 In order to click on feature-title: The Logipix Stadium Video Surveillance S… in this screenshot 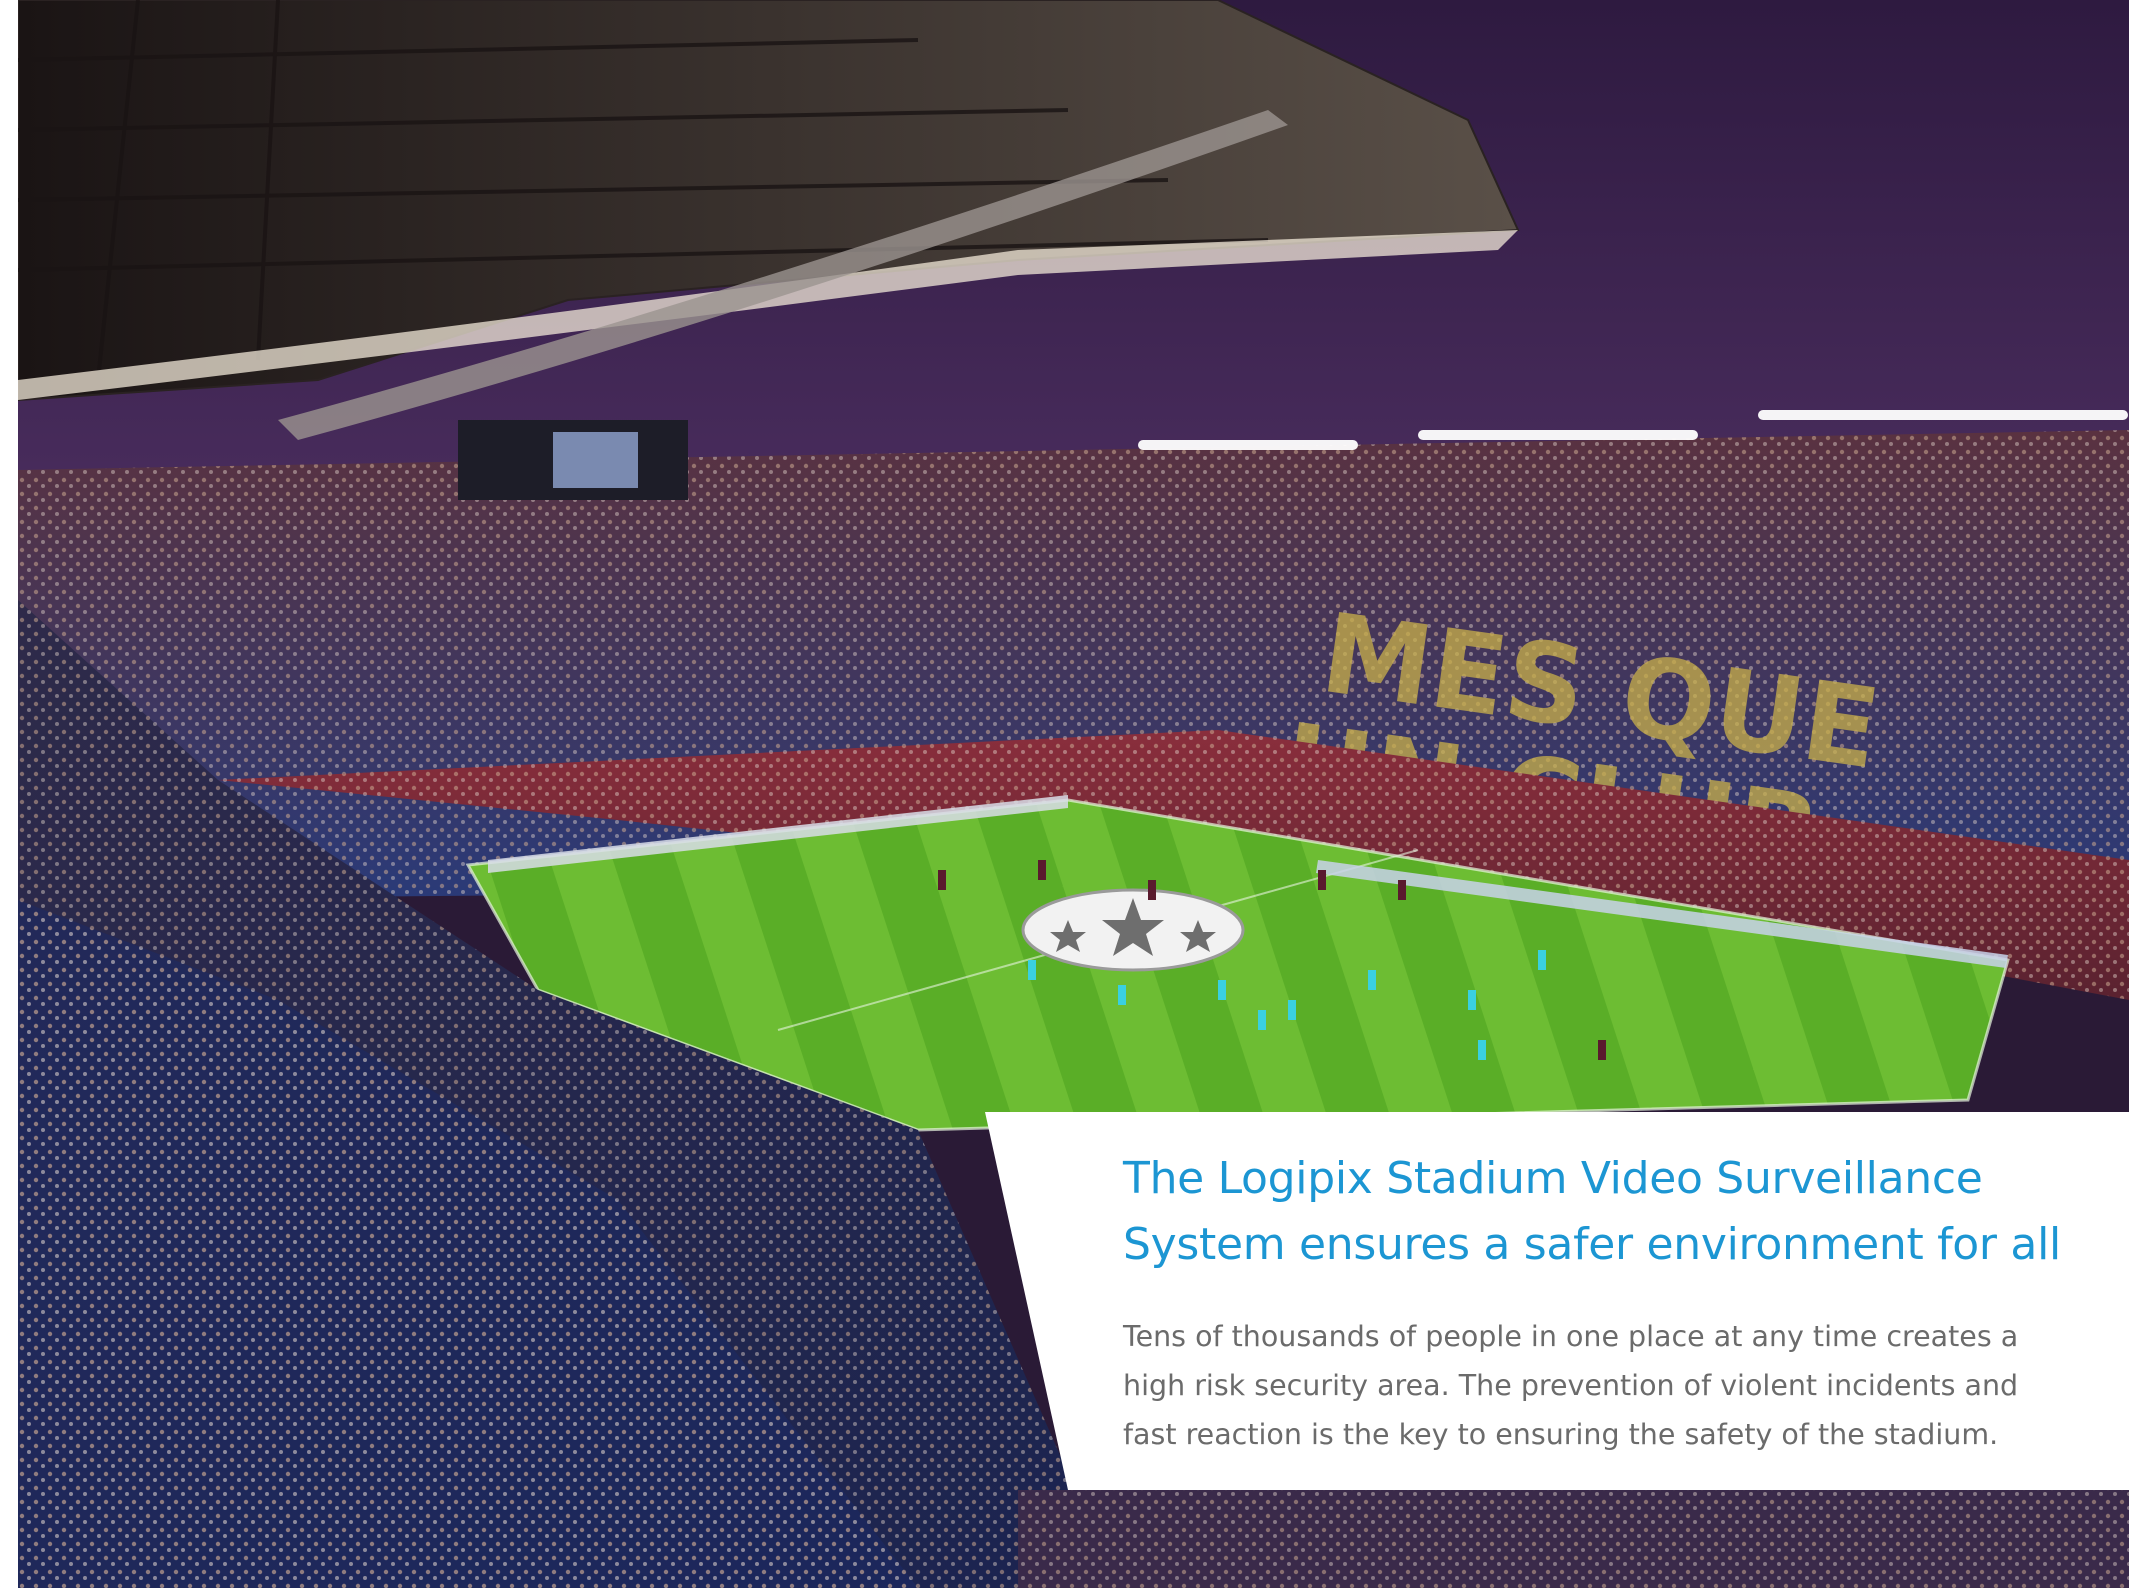, I will do `click(1592, 1211)`.